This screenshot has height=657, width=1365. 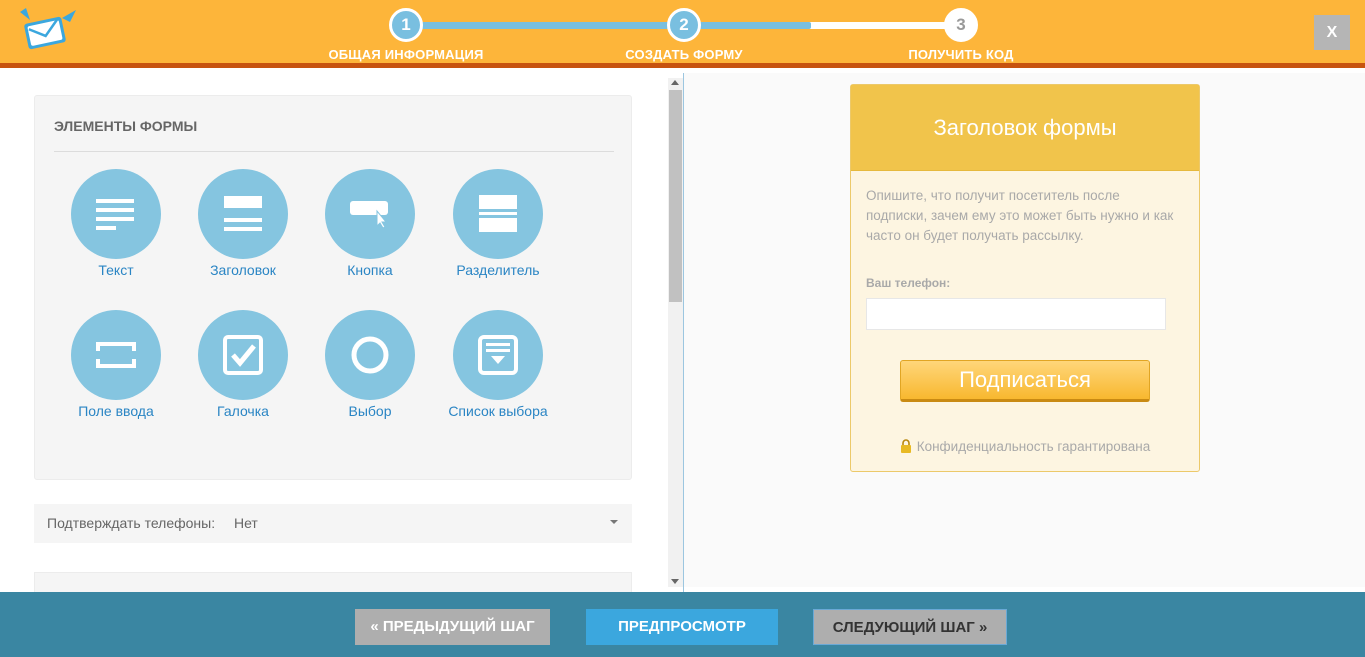 What do you see at coordinates (370, 214) in the screenshot?
I see `button-cursor-icon` at bounding box center [370, 214].